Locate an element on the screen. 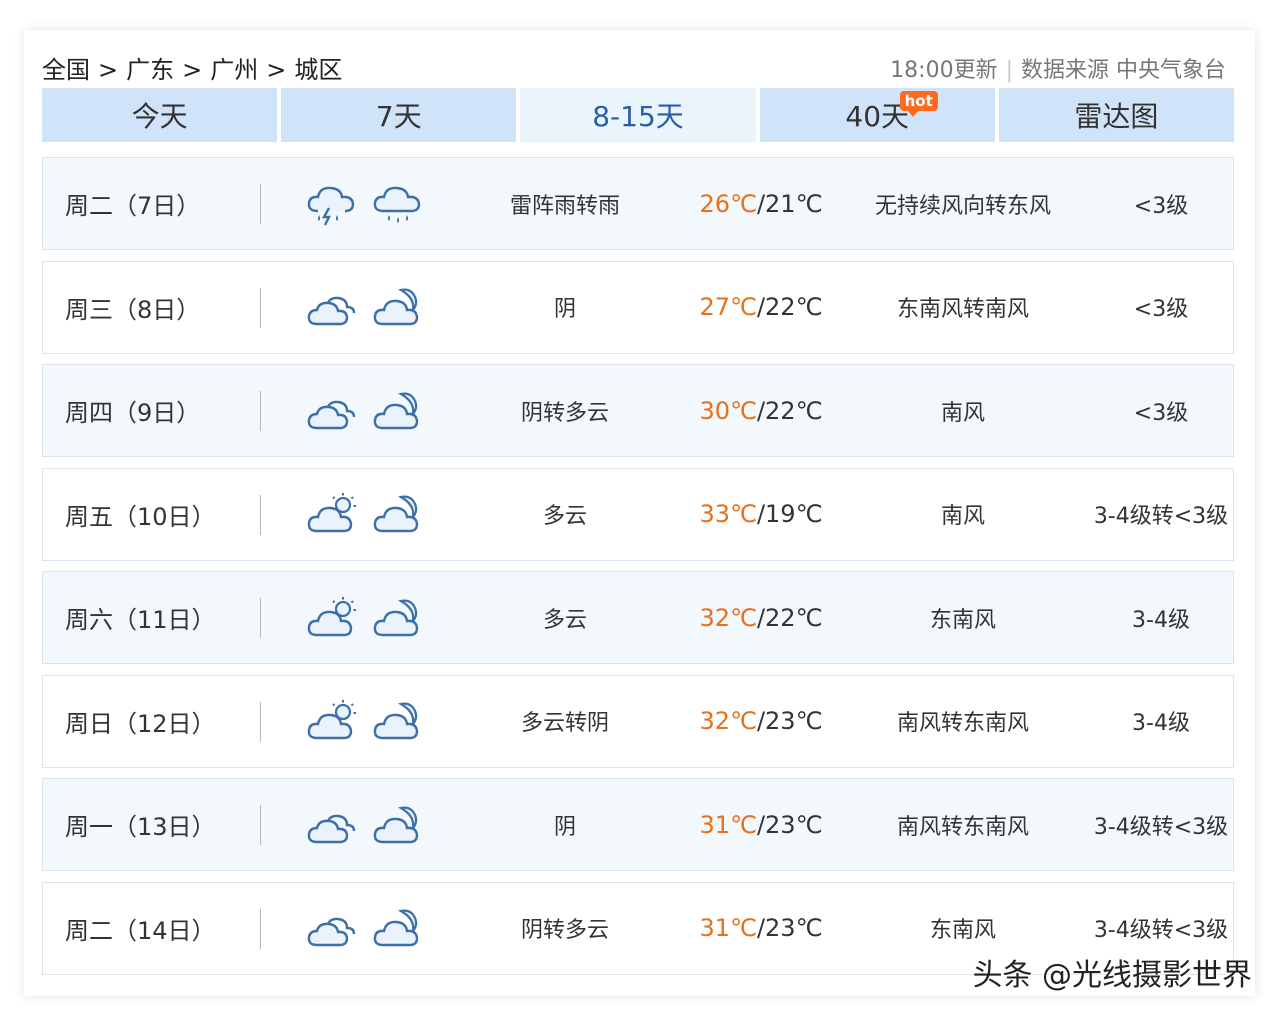 The width and height of the screenshot is (1280, 1022). temperature-range: 30℃/22℃ is located at coordinates (761, 410).